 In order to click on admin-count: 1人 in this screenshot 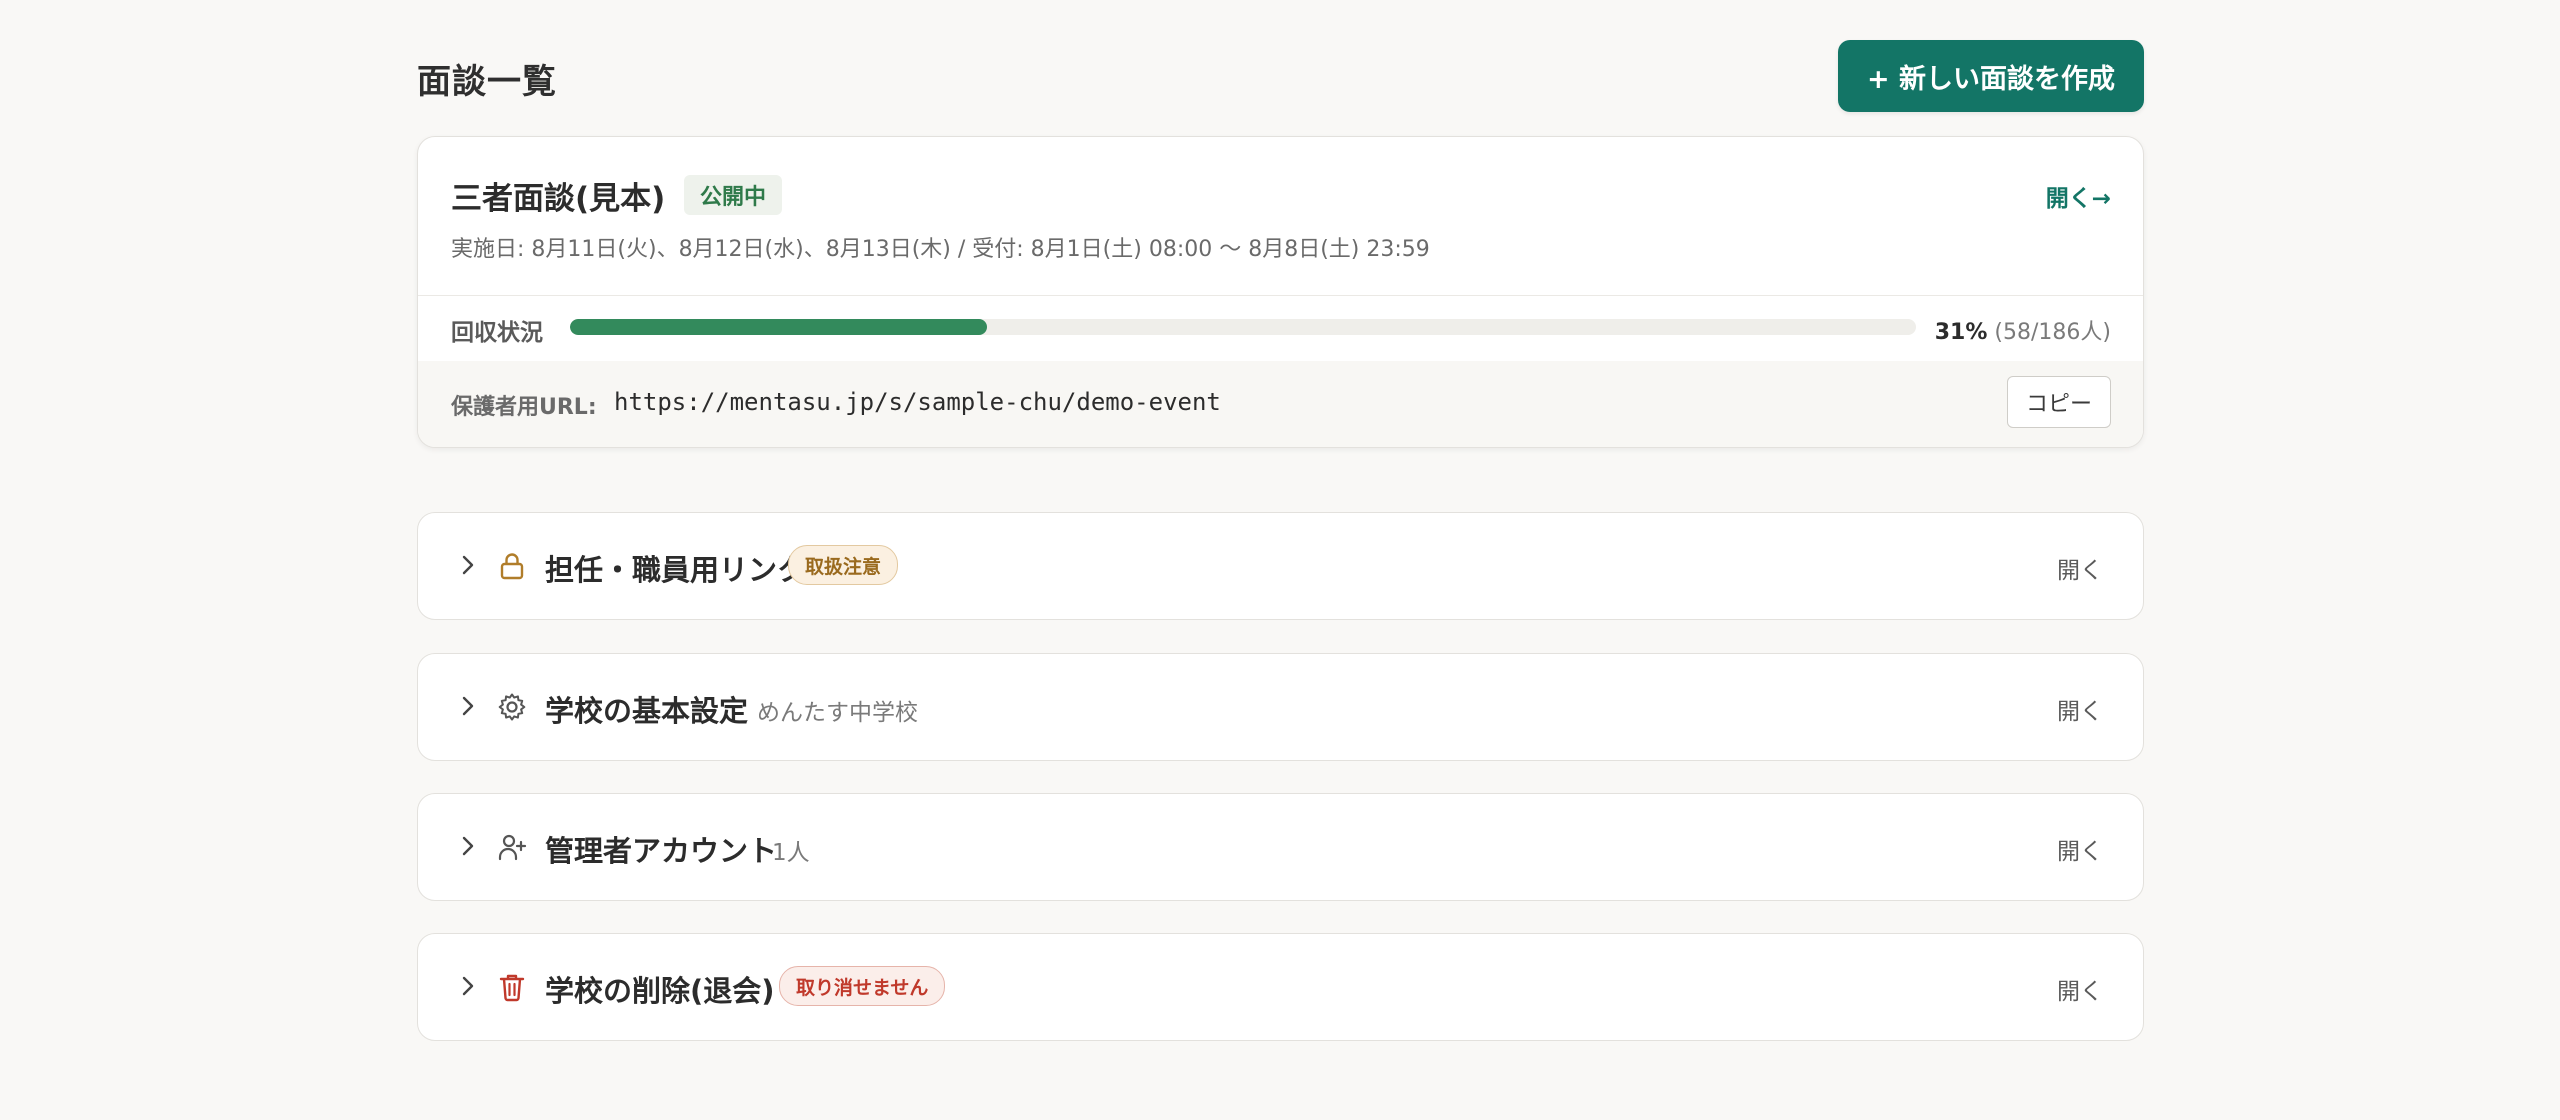, I will do `click(791, 853)`.